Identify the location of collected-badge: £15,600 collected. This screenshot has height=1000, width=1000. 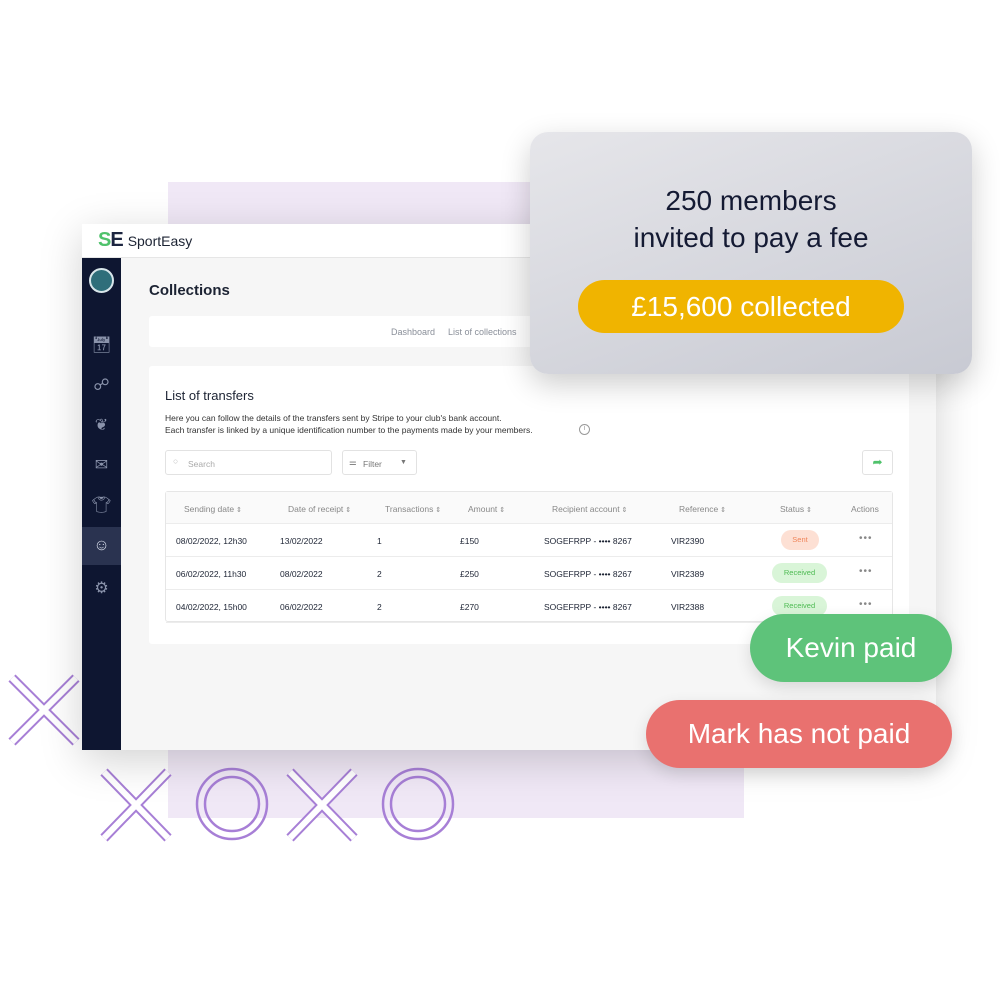
(741, 306).